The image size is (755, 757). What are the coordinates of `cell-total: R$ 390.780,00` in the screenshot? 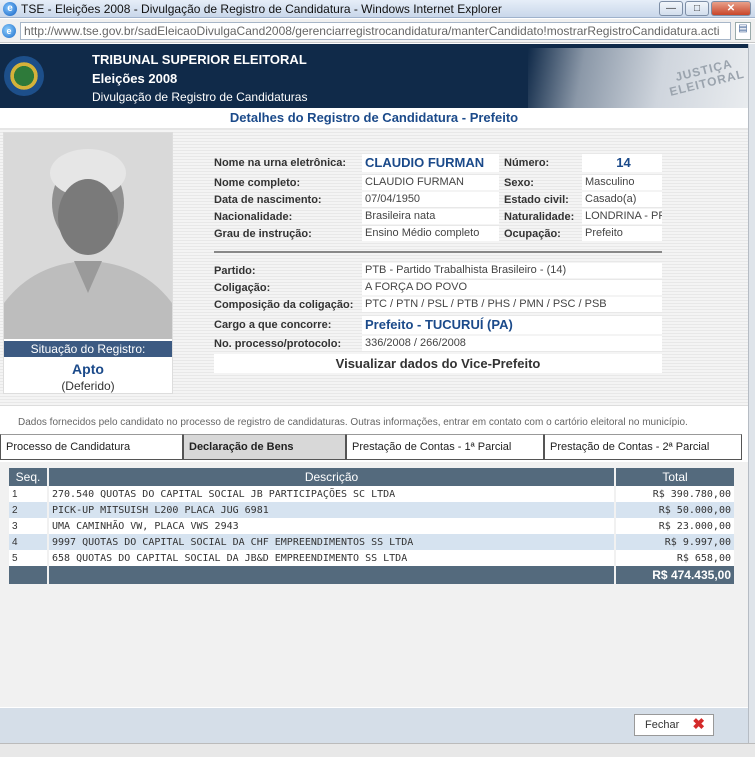 It's located at (675, 494).